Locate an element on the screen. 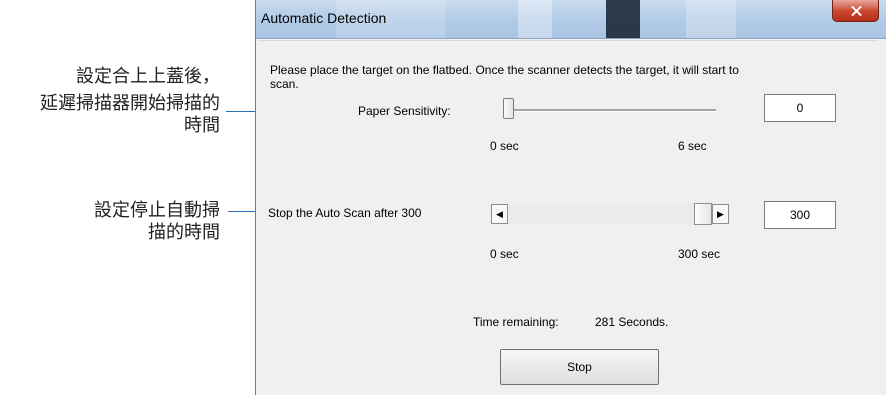 The image size is (886, 395). stop-after-callout: 設定停止自動掃 描的時間 is located at coordinates (157, 222).